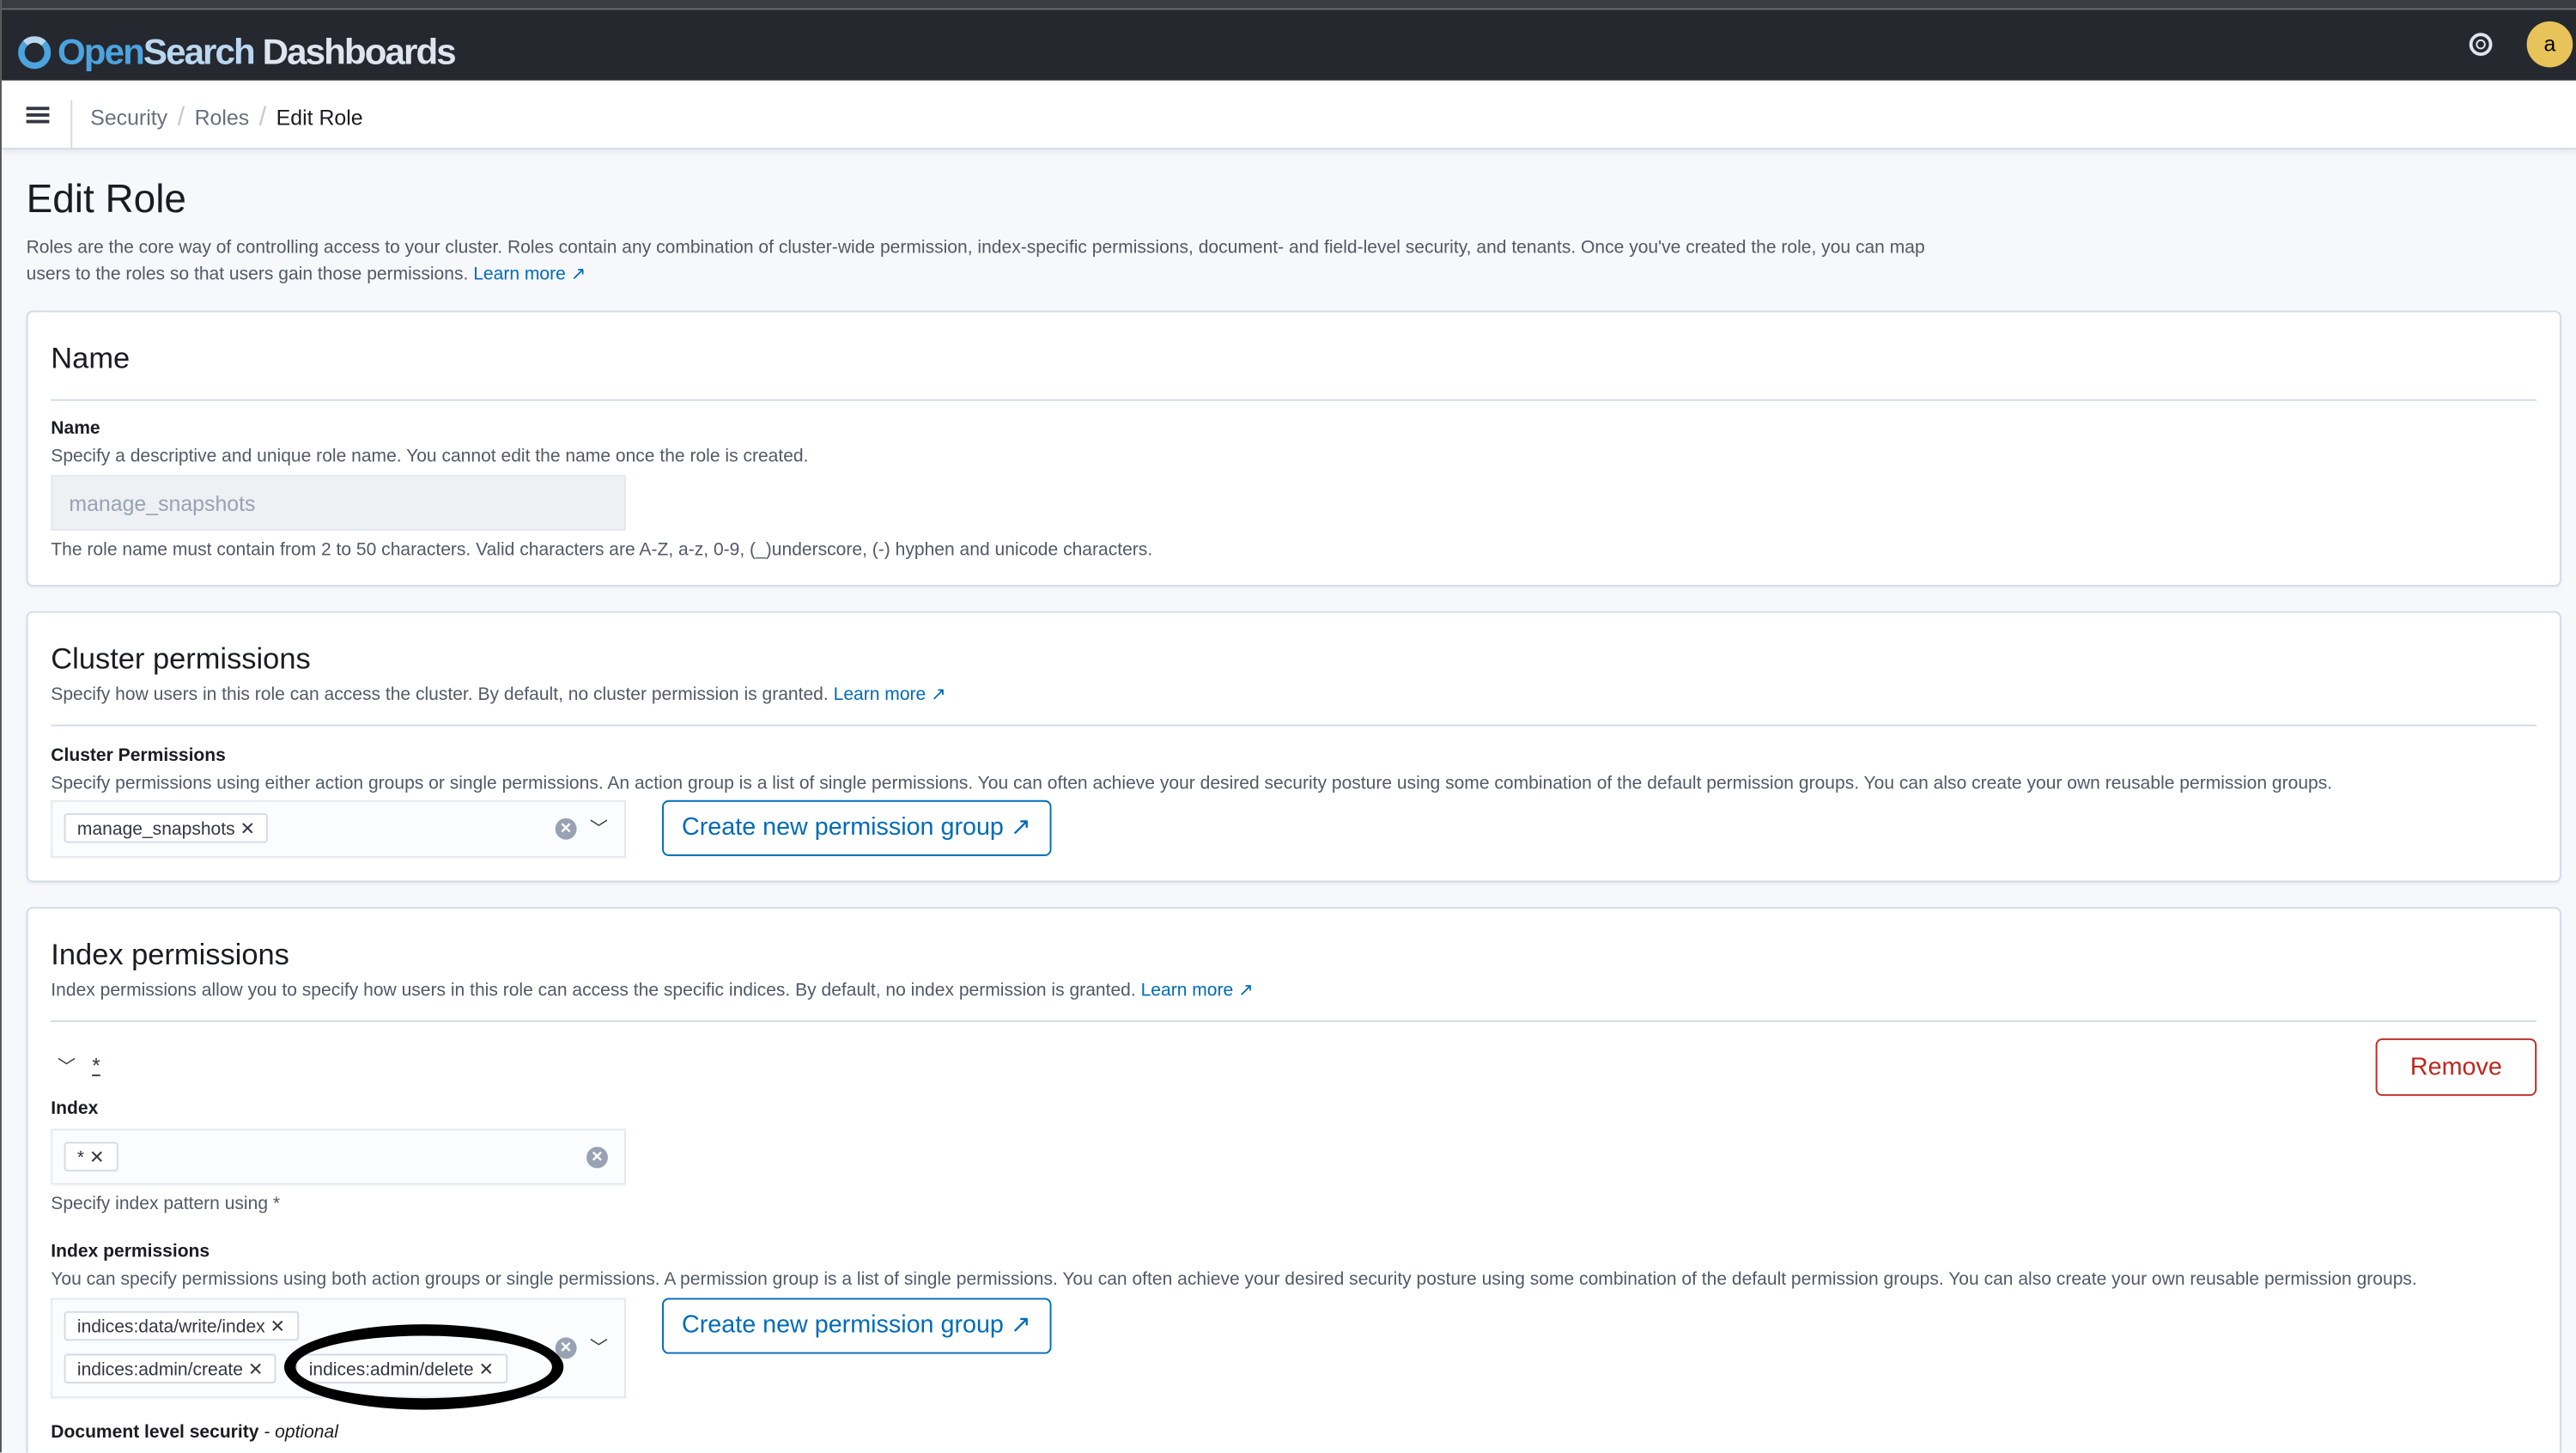  I want to click on menu-icon, so click(38, 115).